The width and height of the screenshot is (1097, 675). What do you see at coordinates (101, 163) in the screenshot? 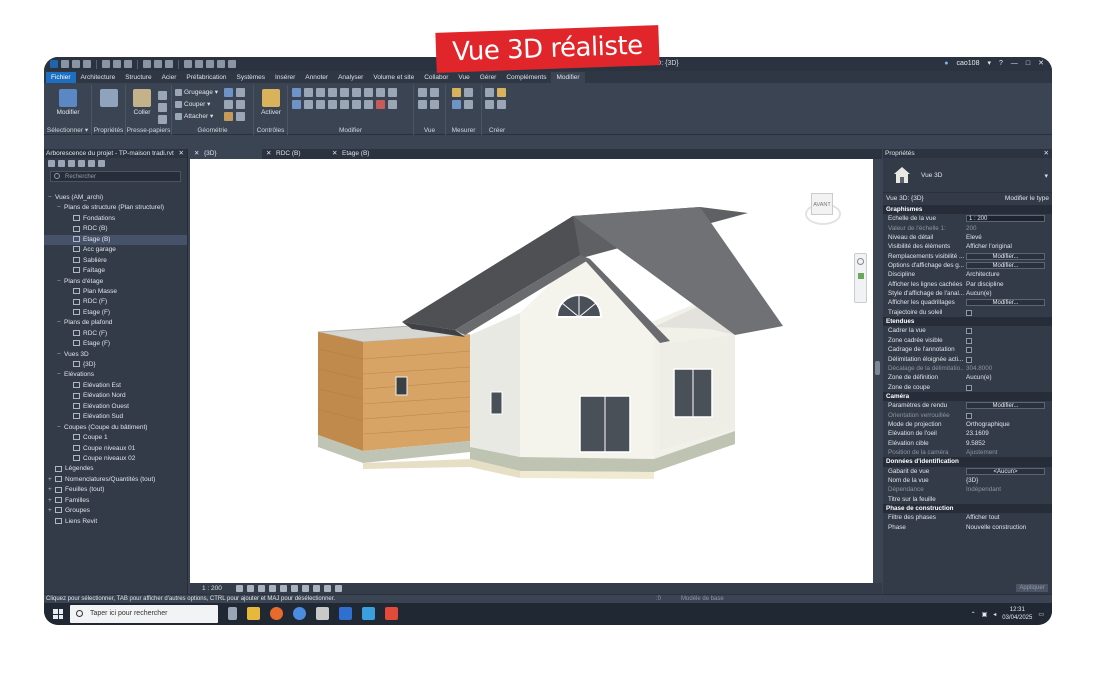
I see `link-icon` at bounding box center [101, 163].